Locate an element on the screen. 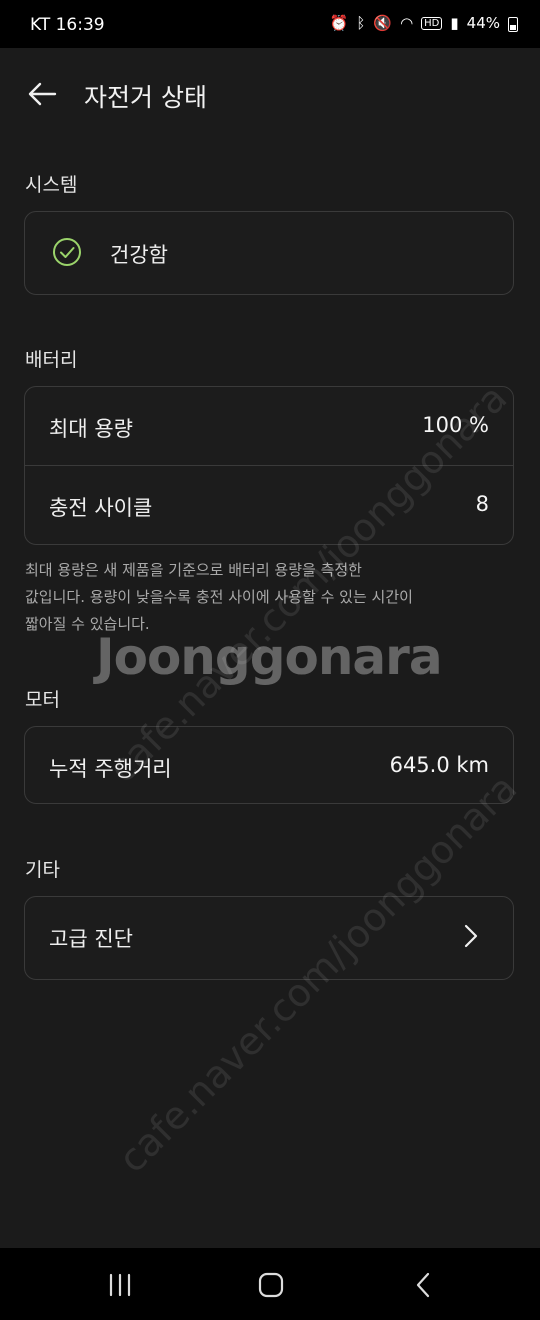 The height and width of the screenshot is (1320, 540). odometer-row: 누적 주행거리 645.0 km is located at coordinates (269, 765).